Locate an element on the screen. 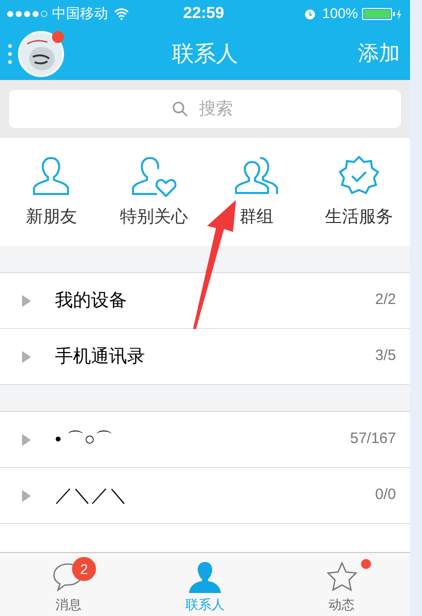 The width and height of the screenshot is (422, 616). tab: 动态 is located at coordinates (341, 584).